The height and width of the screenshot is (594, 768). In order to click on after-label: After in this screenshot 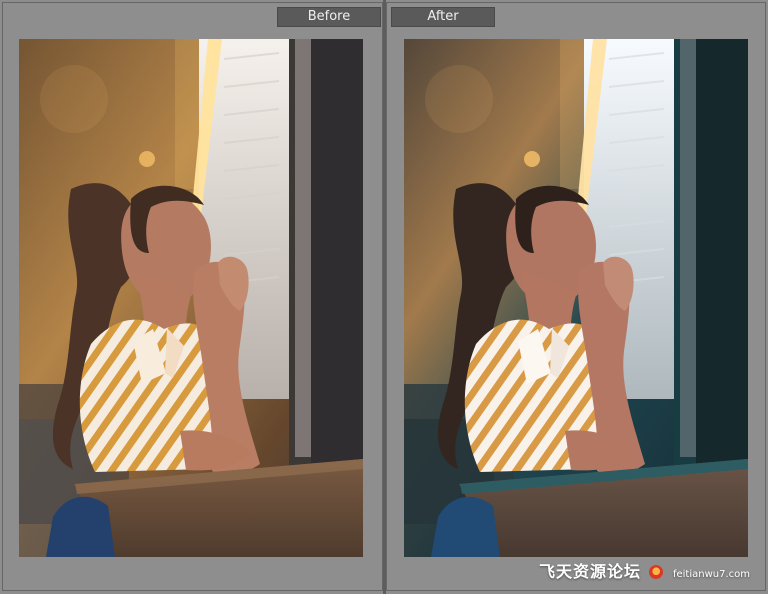, I will do `click(443, 17)`.